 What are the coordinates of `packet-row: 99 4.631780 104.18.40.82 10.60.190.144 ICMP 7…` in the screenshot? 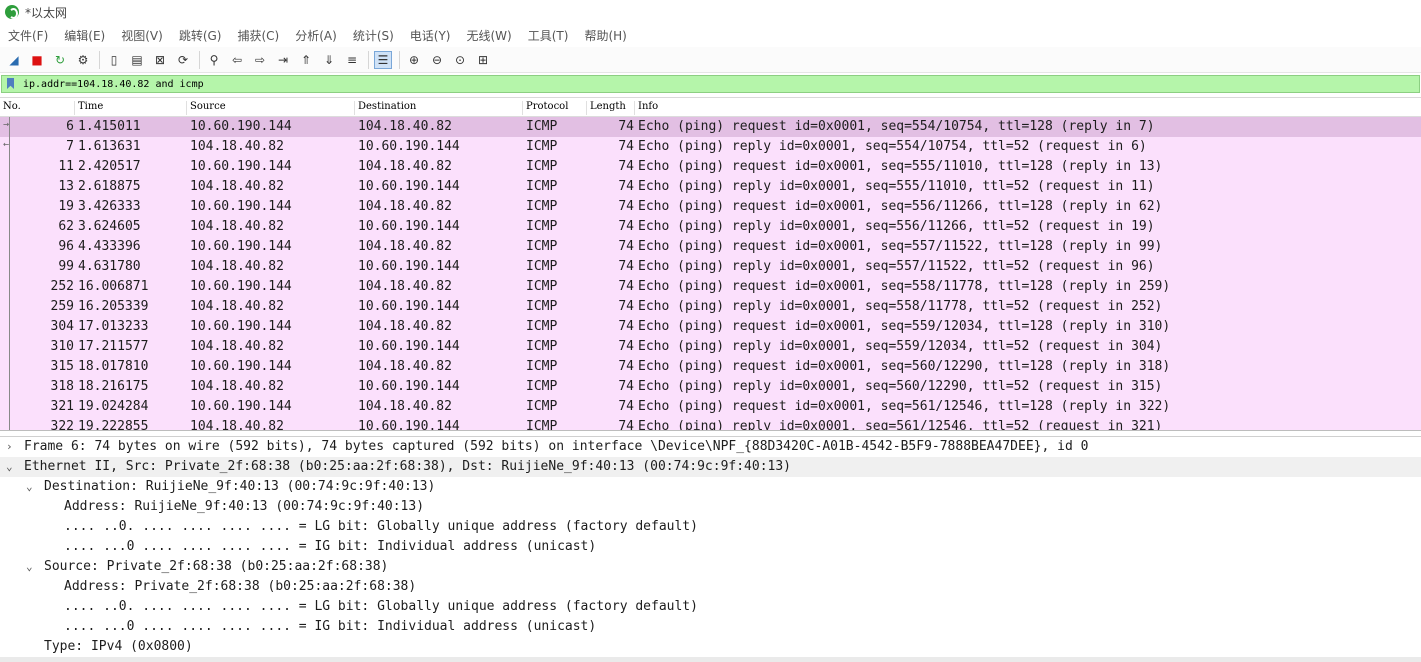 It's located at (710, 267).